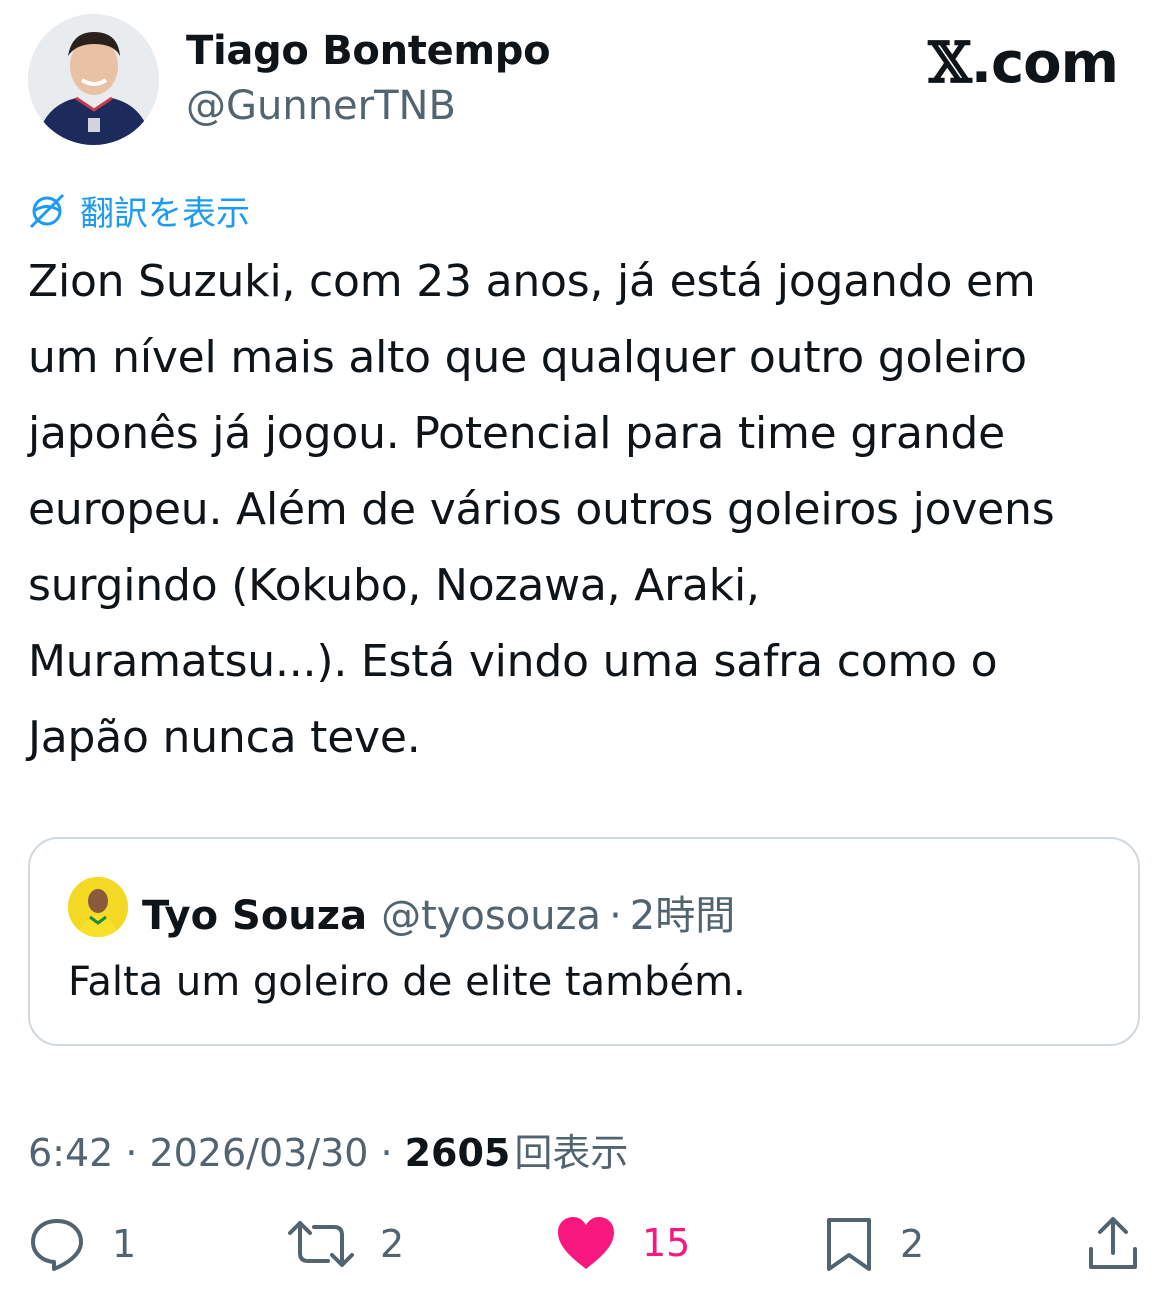 The width and height of the screenshot is (1170, 1296). Describe the element at coordinates (849, 1244) in the screenshot. I see `bookmark-icon` at that location.